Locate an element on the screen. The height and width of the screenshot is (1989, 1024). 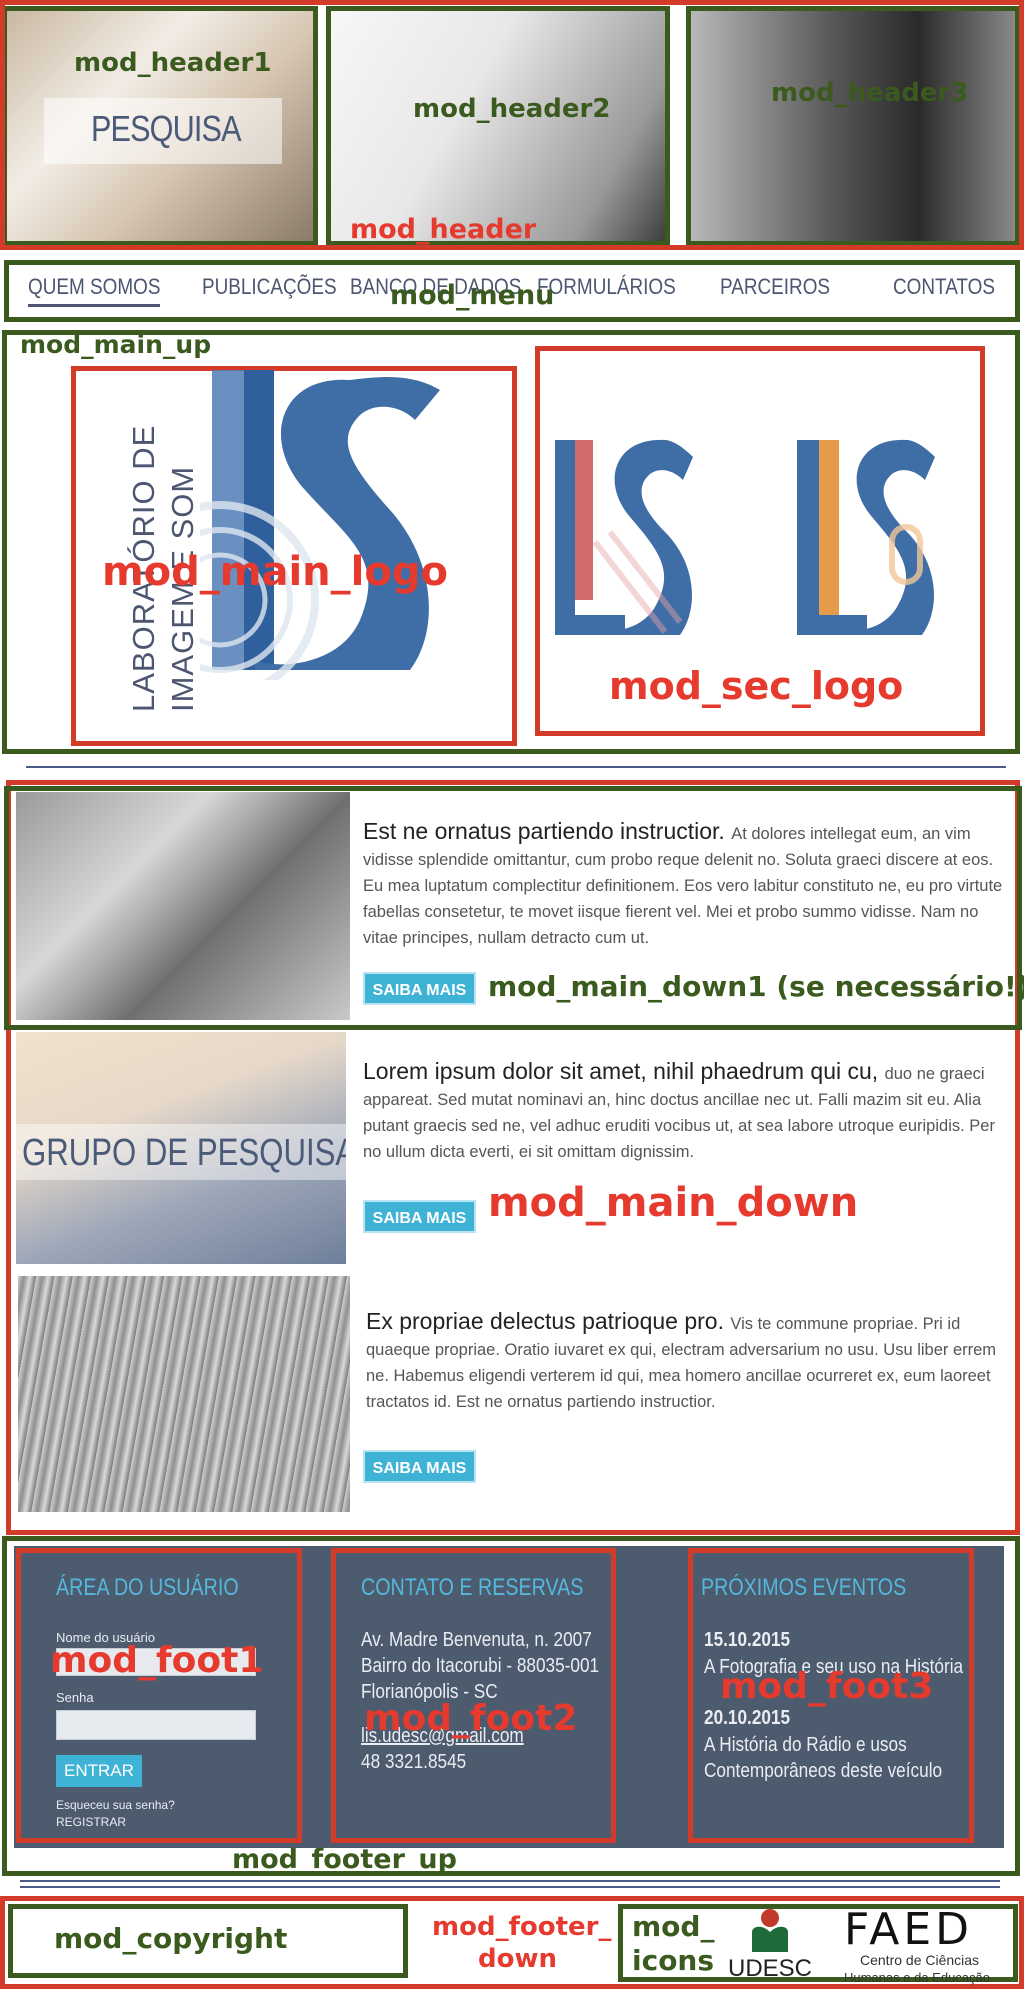
mod-icons-label-1: mod_ is located at coordinates (673, 1926).